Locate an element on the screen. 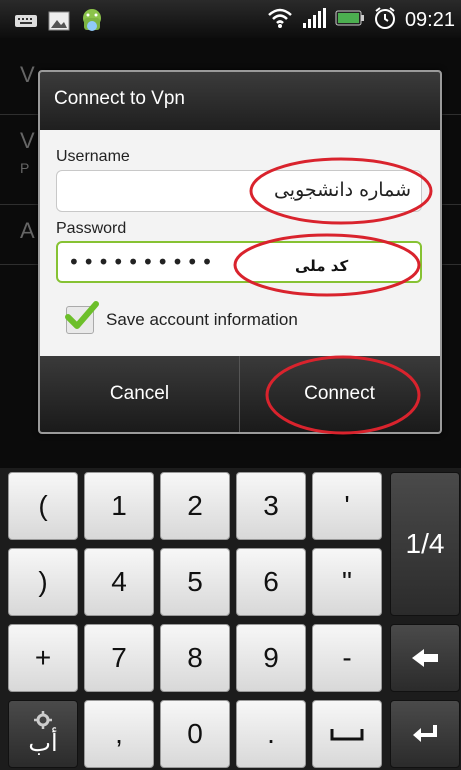 The width and height of the screenshot is (461, 770). background-row-title: A is located at coordinates (27, 230).